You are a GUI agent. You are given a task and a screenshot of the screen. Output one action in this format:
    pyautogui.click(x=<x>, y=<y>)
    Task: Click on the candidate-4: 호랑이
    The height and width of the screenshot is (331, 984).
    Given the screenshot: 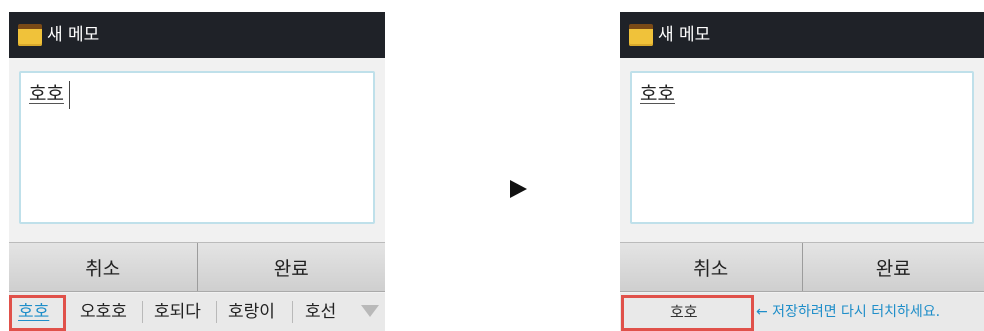 What is the action you would take?
    pyautogui.click(x=251, y=312)
    